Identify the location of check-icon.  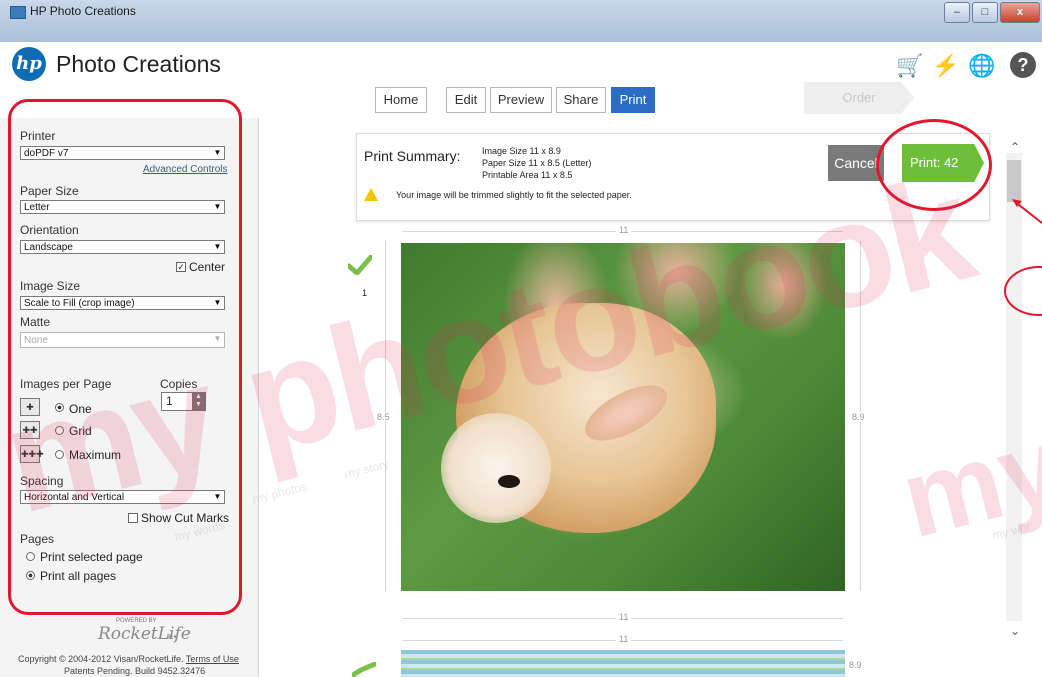
(360, 265).